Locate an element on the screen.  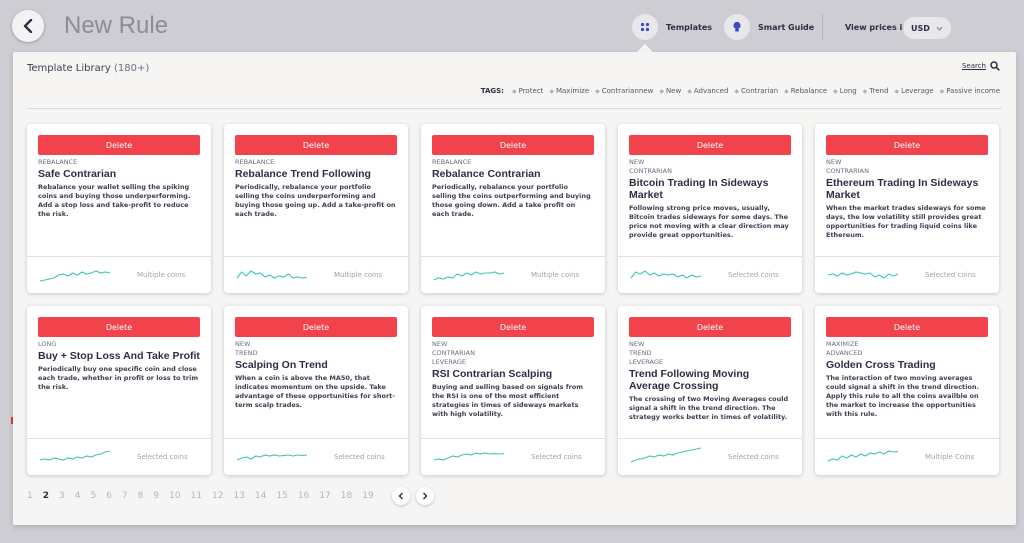
card-title: Rebalance Contrarian is located at coordinates (486, 174).